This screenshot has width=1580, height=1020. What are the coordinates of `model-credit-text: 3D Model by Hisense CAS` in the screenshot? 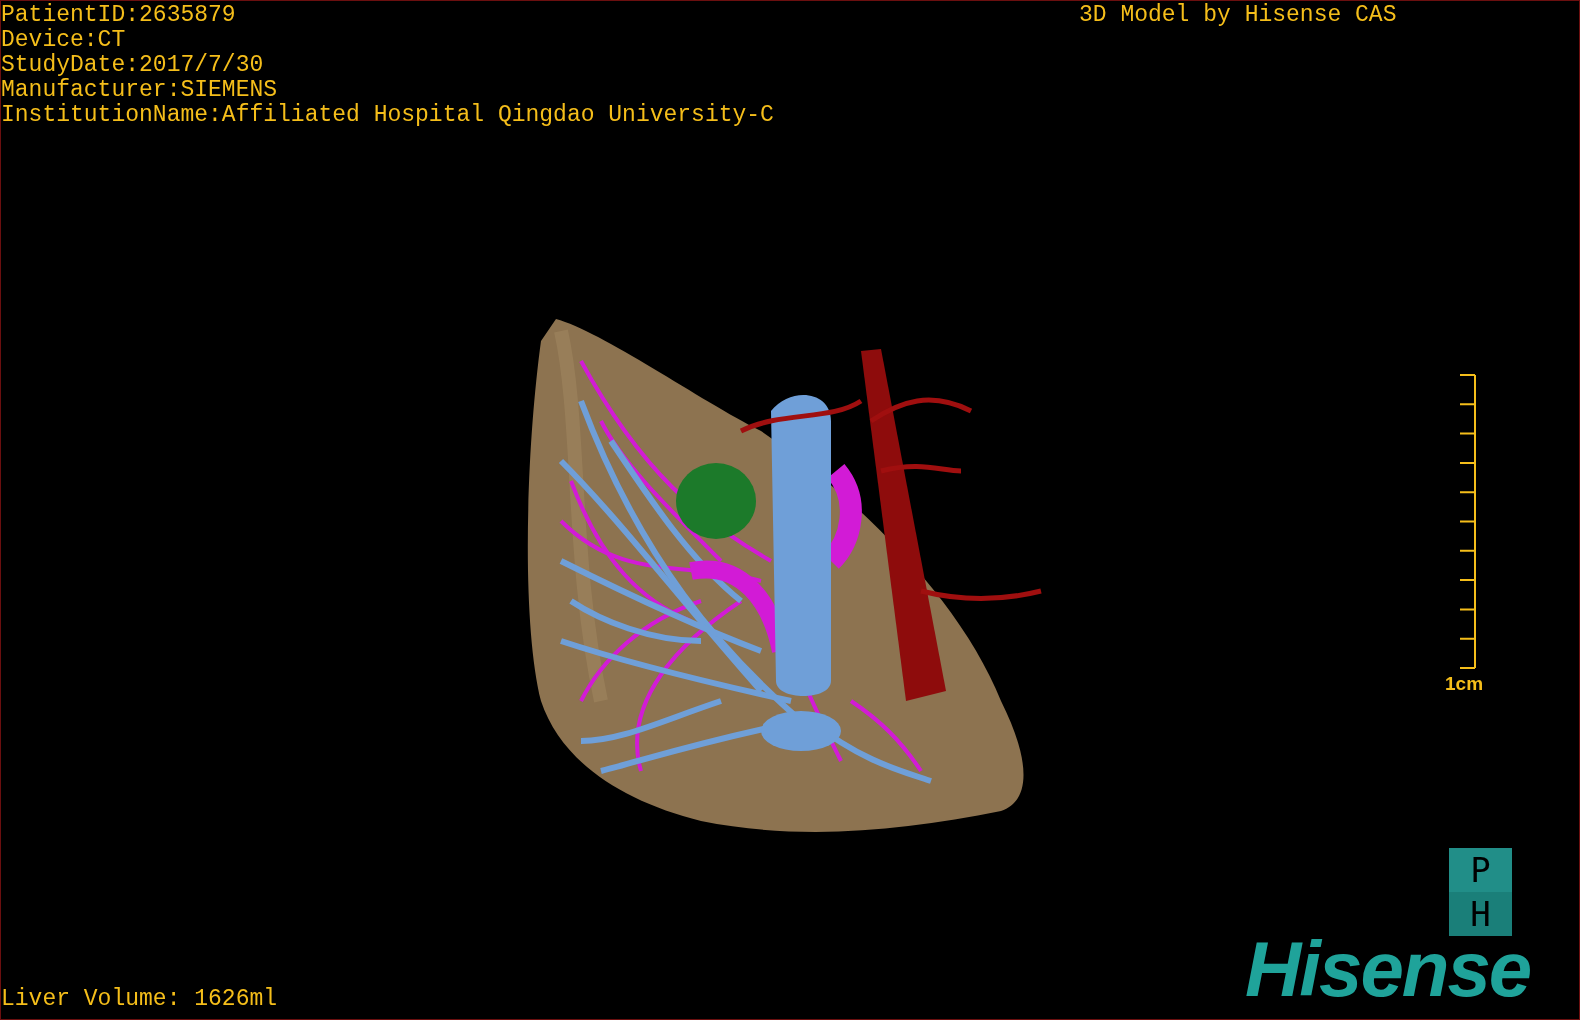 It's located at (1238, 15).